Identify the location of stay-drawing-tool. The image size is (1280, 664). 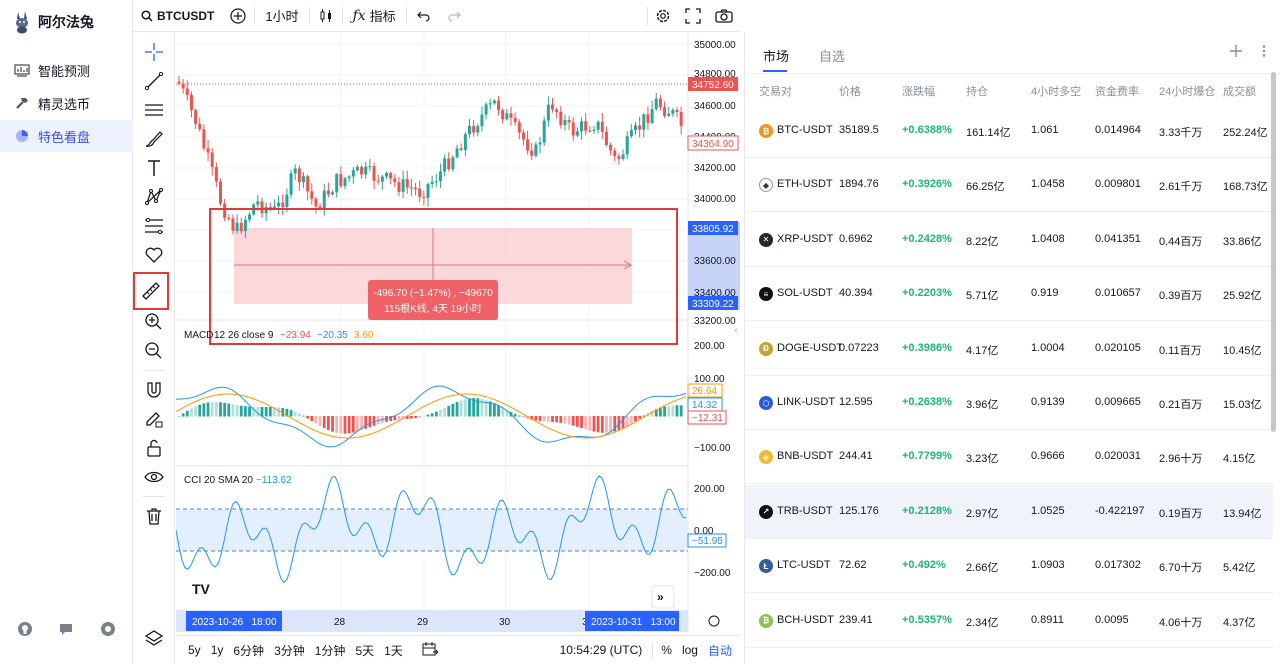
(154, 419).